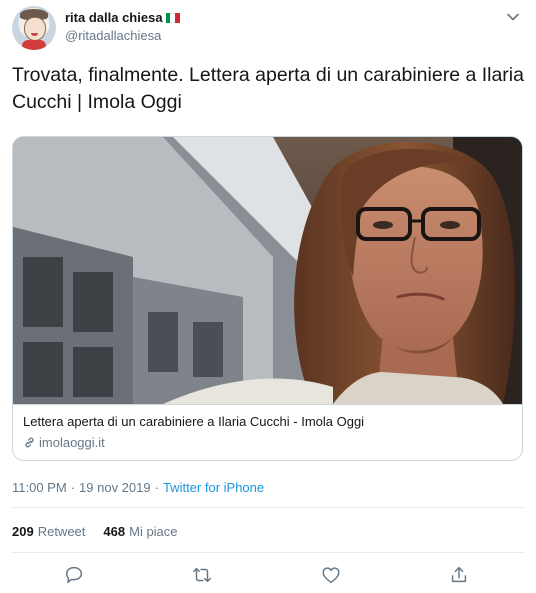 The width and height of the screenshot is (536, 593). Describe the element at coordinates (74, 575) in the screenshot. I see `reply-icon` at that location.